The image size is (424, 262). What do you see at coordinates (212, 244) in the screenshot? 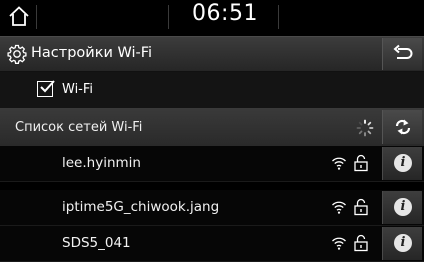
I see `network-row: SDS5_041 i` at bounding box center [212, 244].